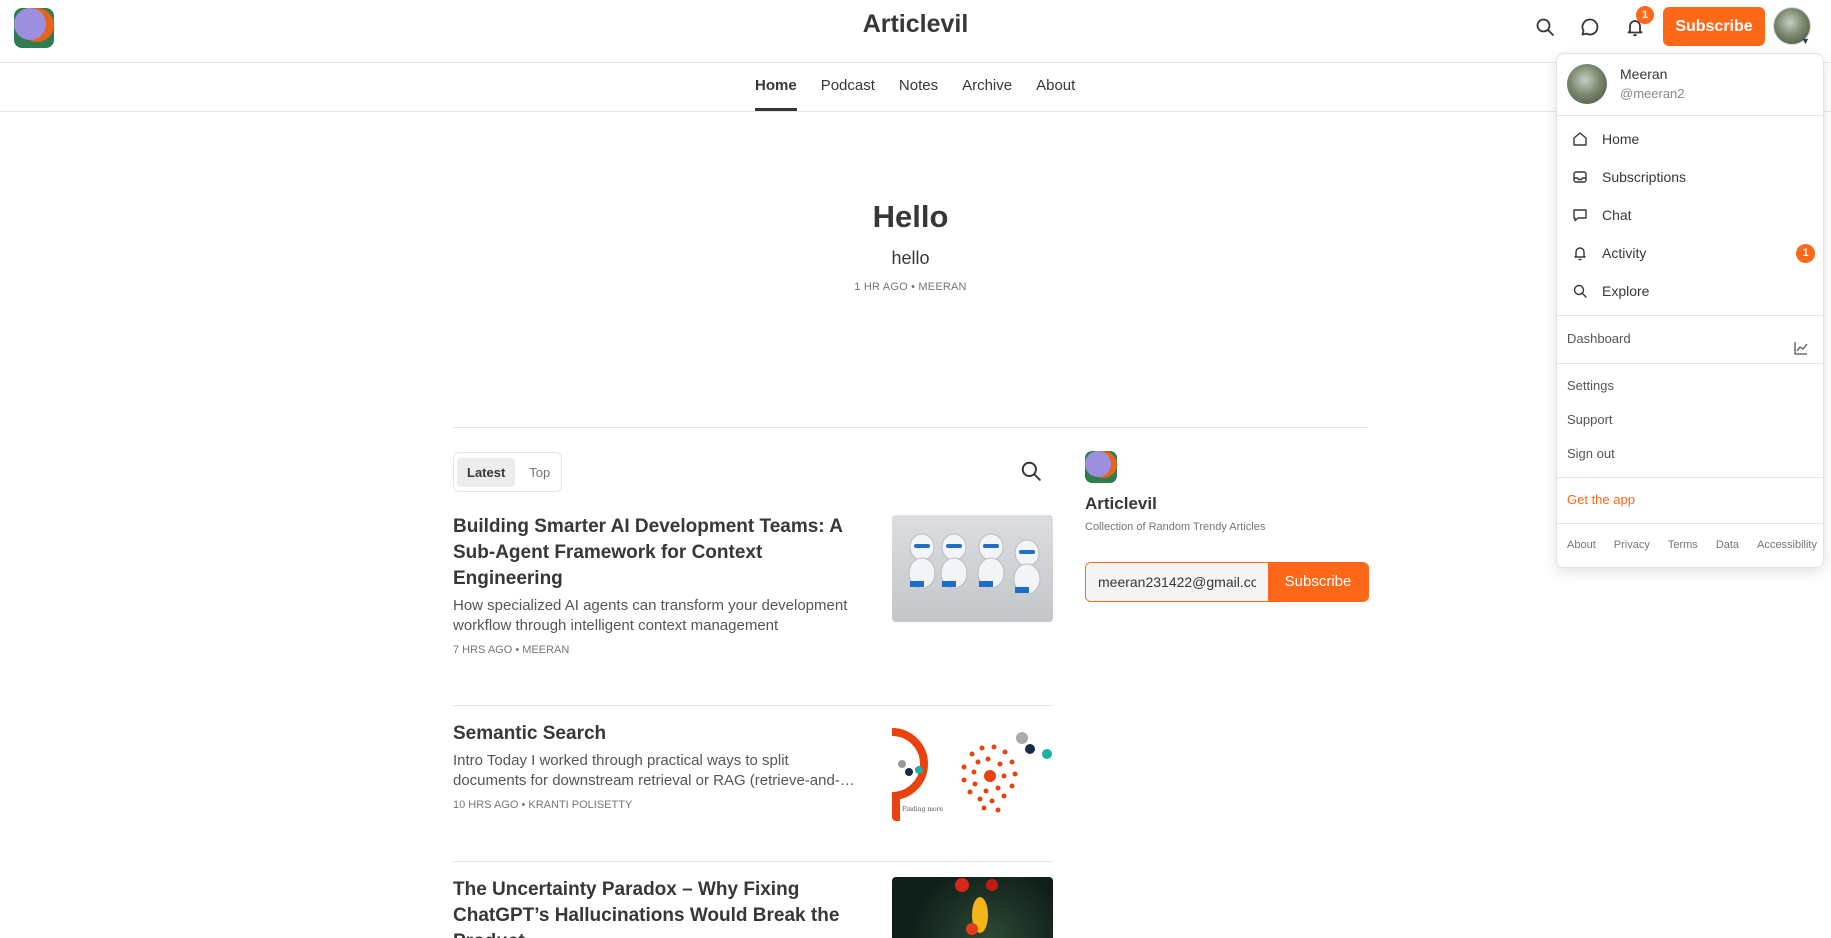 This screenshot has height=938, width=1831. I want to click on nav-home: Home, so click(776, 94).